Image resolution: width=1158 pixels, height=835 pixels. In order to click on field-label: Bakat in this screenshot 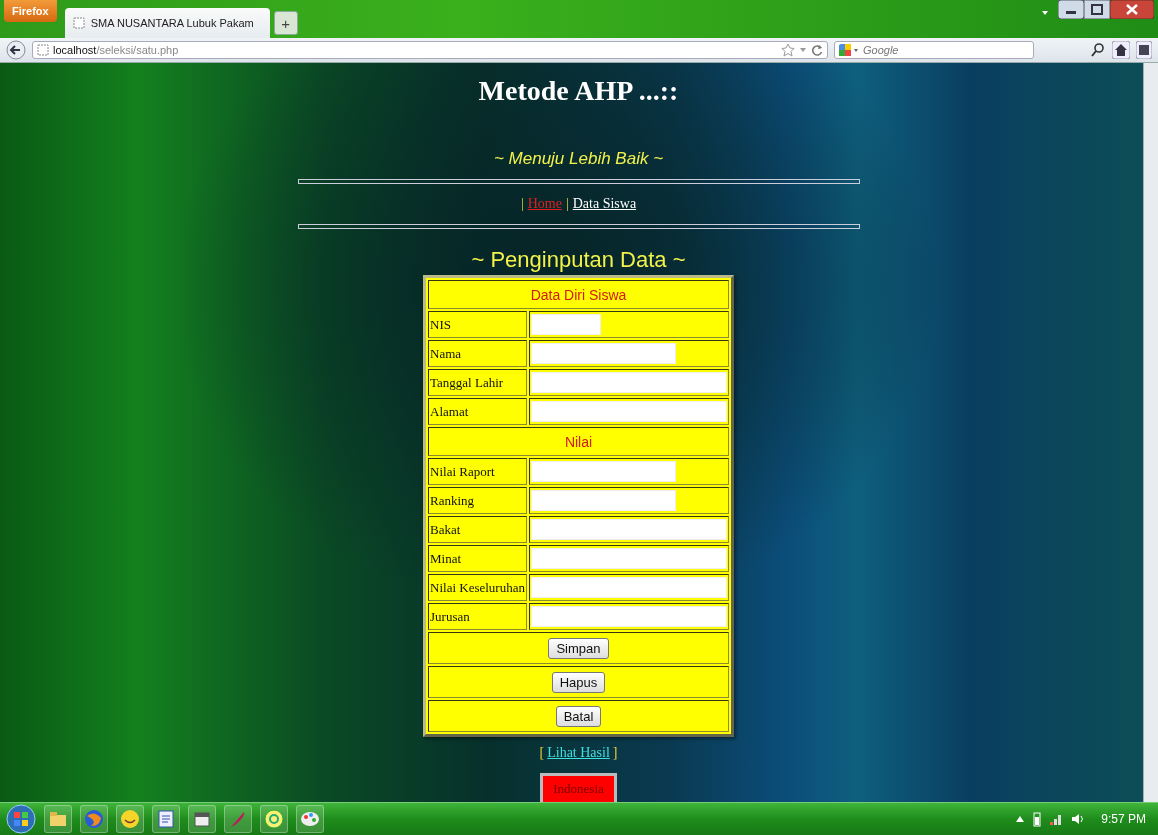, I will do `click(477, 529)`.